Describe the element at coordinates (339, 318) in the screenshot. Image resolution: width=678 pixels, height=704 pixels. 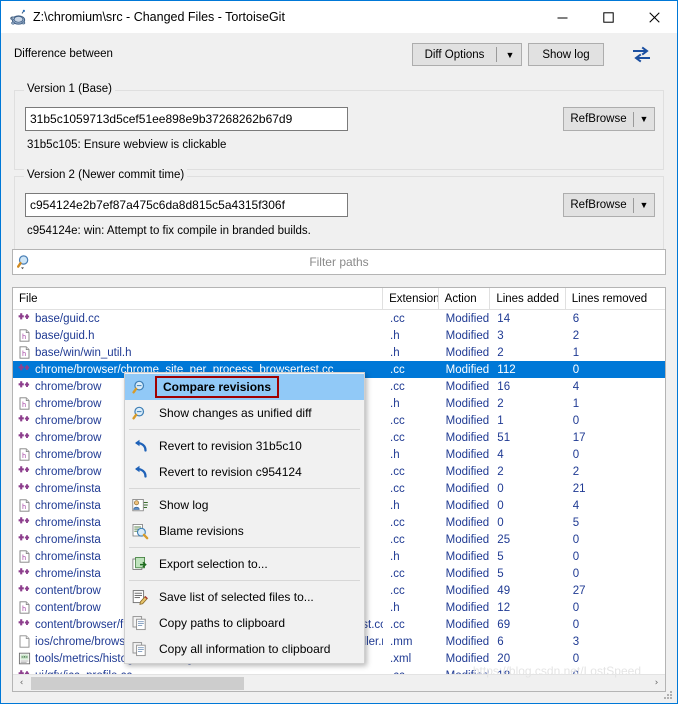
I see `table-row: base/guid.cc .cc Modified 14 6` at that location.